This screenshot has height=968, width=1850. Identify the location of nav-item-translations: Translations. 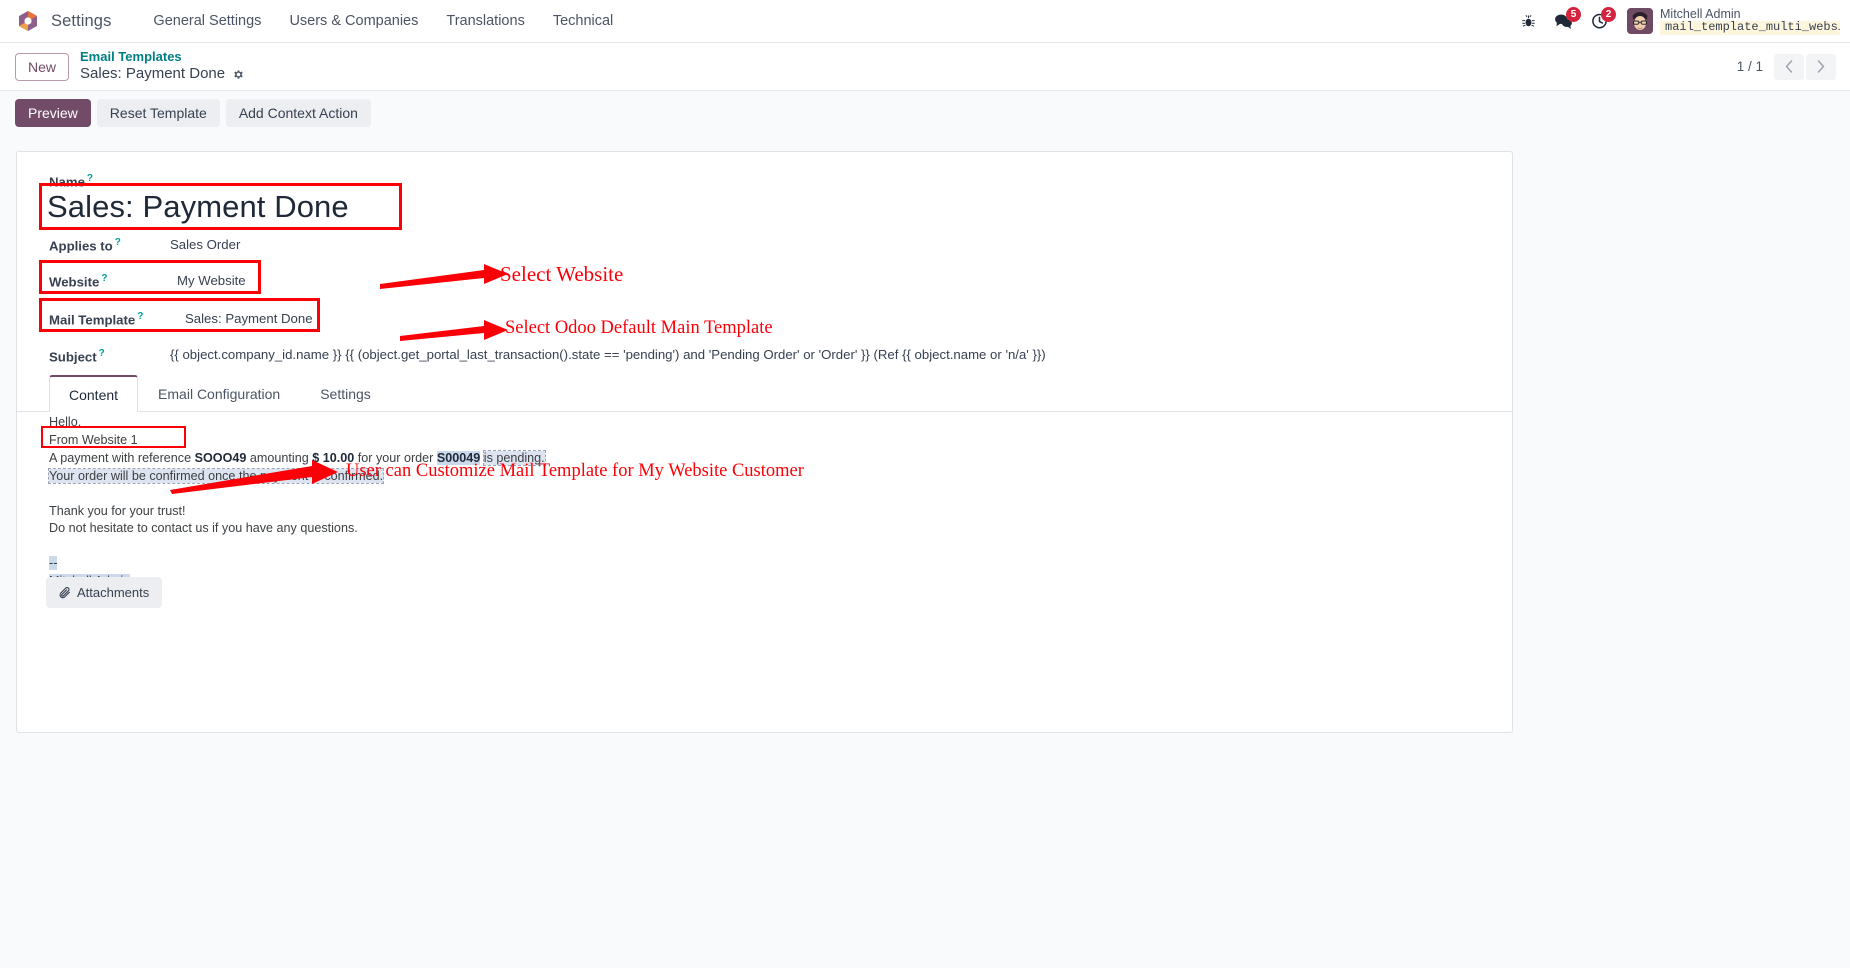
(485, 21).